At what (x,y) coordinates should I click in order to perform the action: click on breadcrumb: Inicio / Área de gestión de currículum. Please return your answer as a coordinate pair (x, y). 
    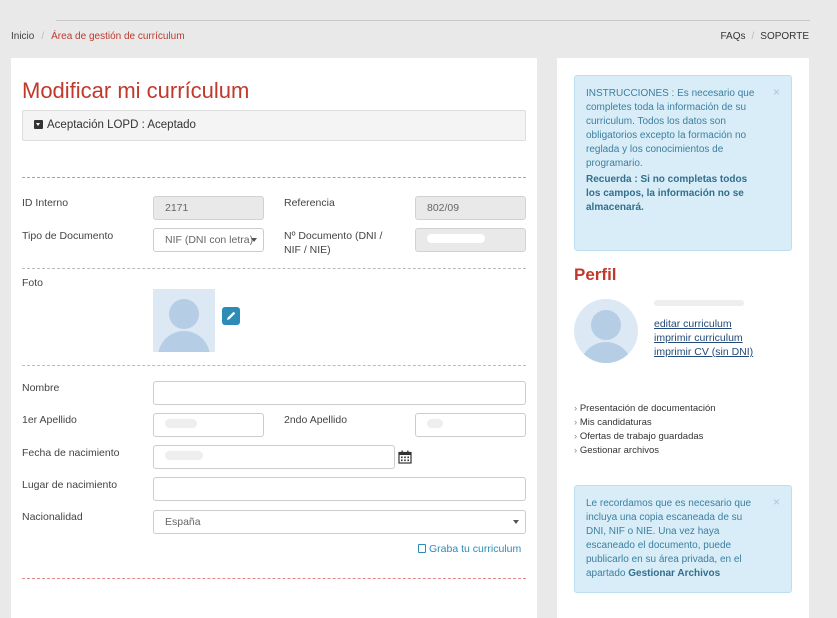
    Looking at the image, I should click on (98, 36).